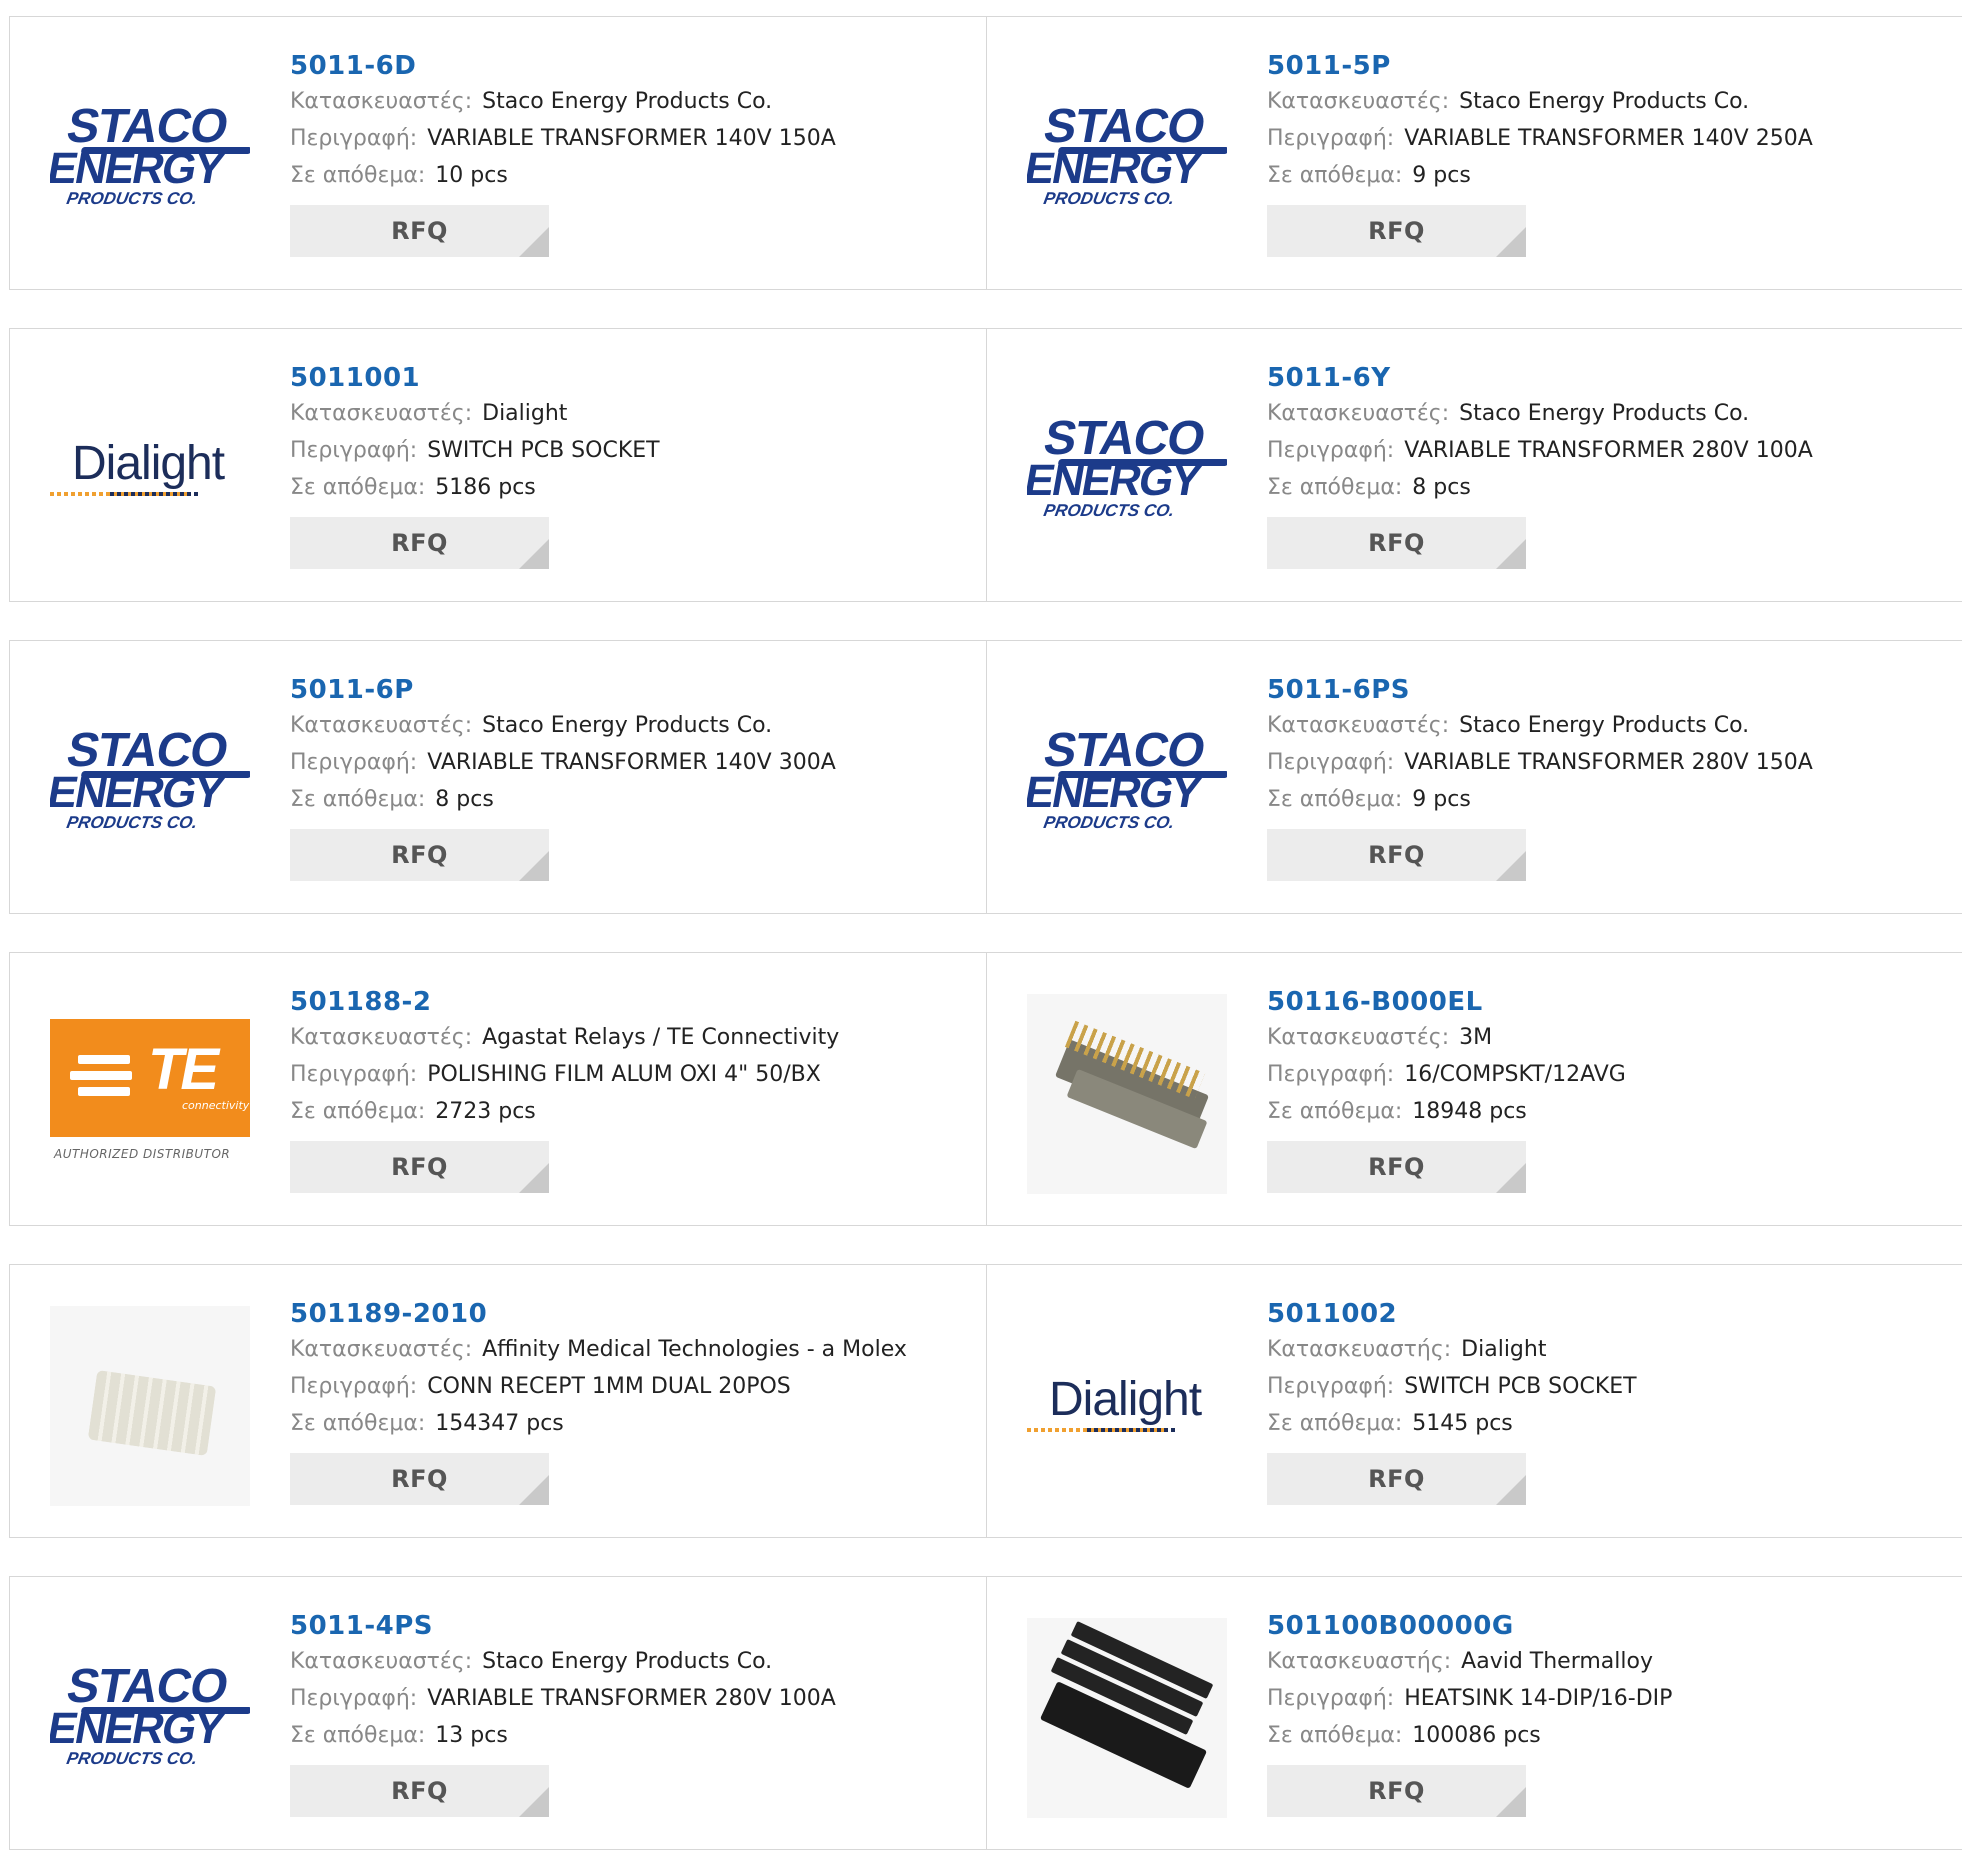 The width and height of the screenshot is (1962, 1850). Describe the element at coordinates (1452, 1423) in the screenshot. I see `stock-row: Σε απόθεμα: 5145 pcs` at that location.